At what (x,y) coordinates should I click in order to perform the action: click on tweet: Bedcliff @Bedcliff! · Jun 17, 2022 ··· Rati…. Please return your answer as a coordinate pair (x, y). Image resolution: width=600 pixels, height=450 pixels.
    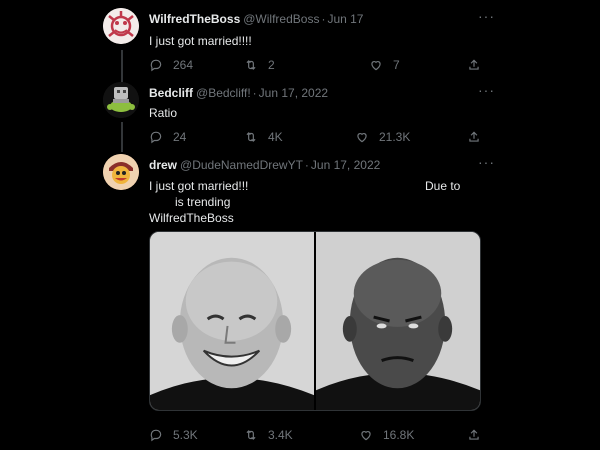
    Looking at the image, I should click on (295, 117).